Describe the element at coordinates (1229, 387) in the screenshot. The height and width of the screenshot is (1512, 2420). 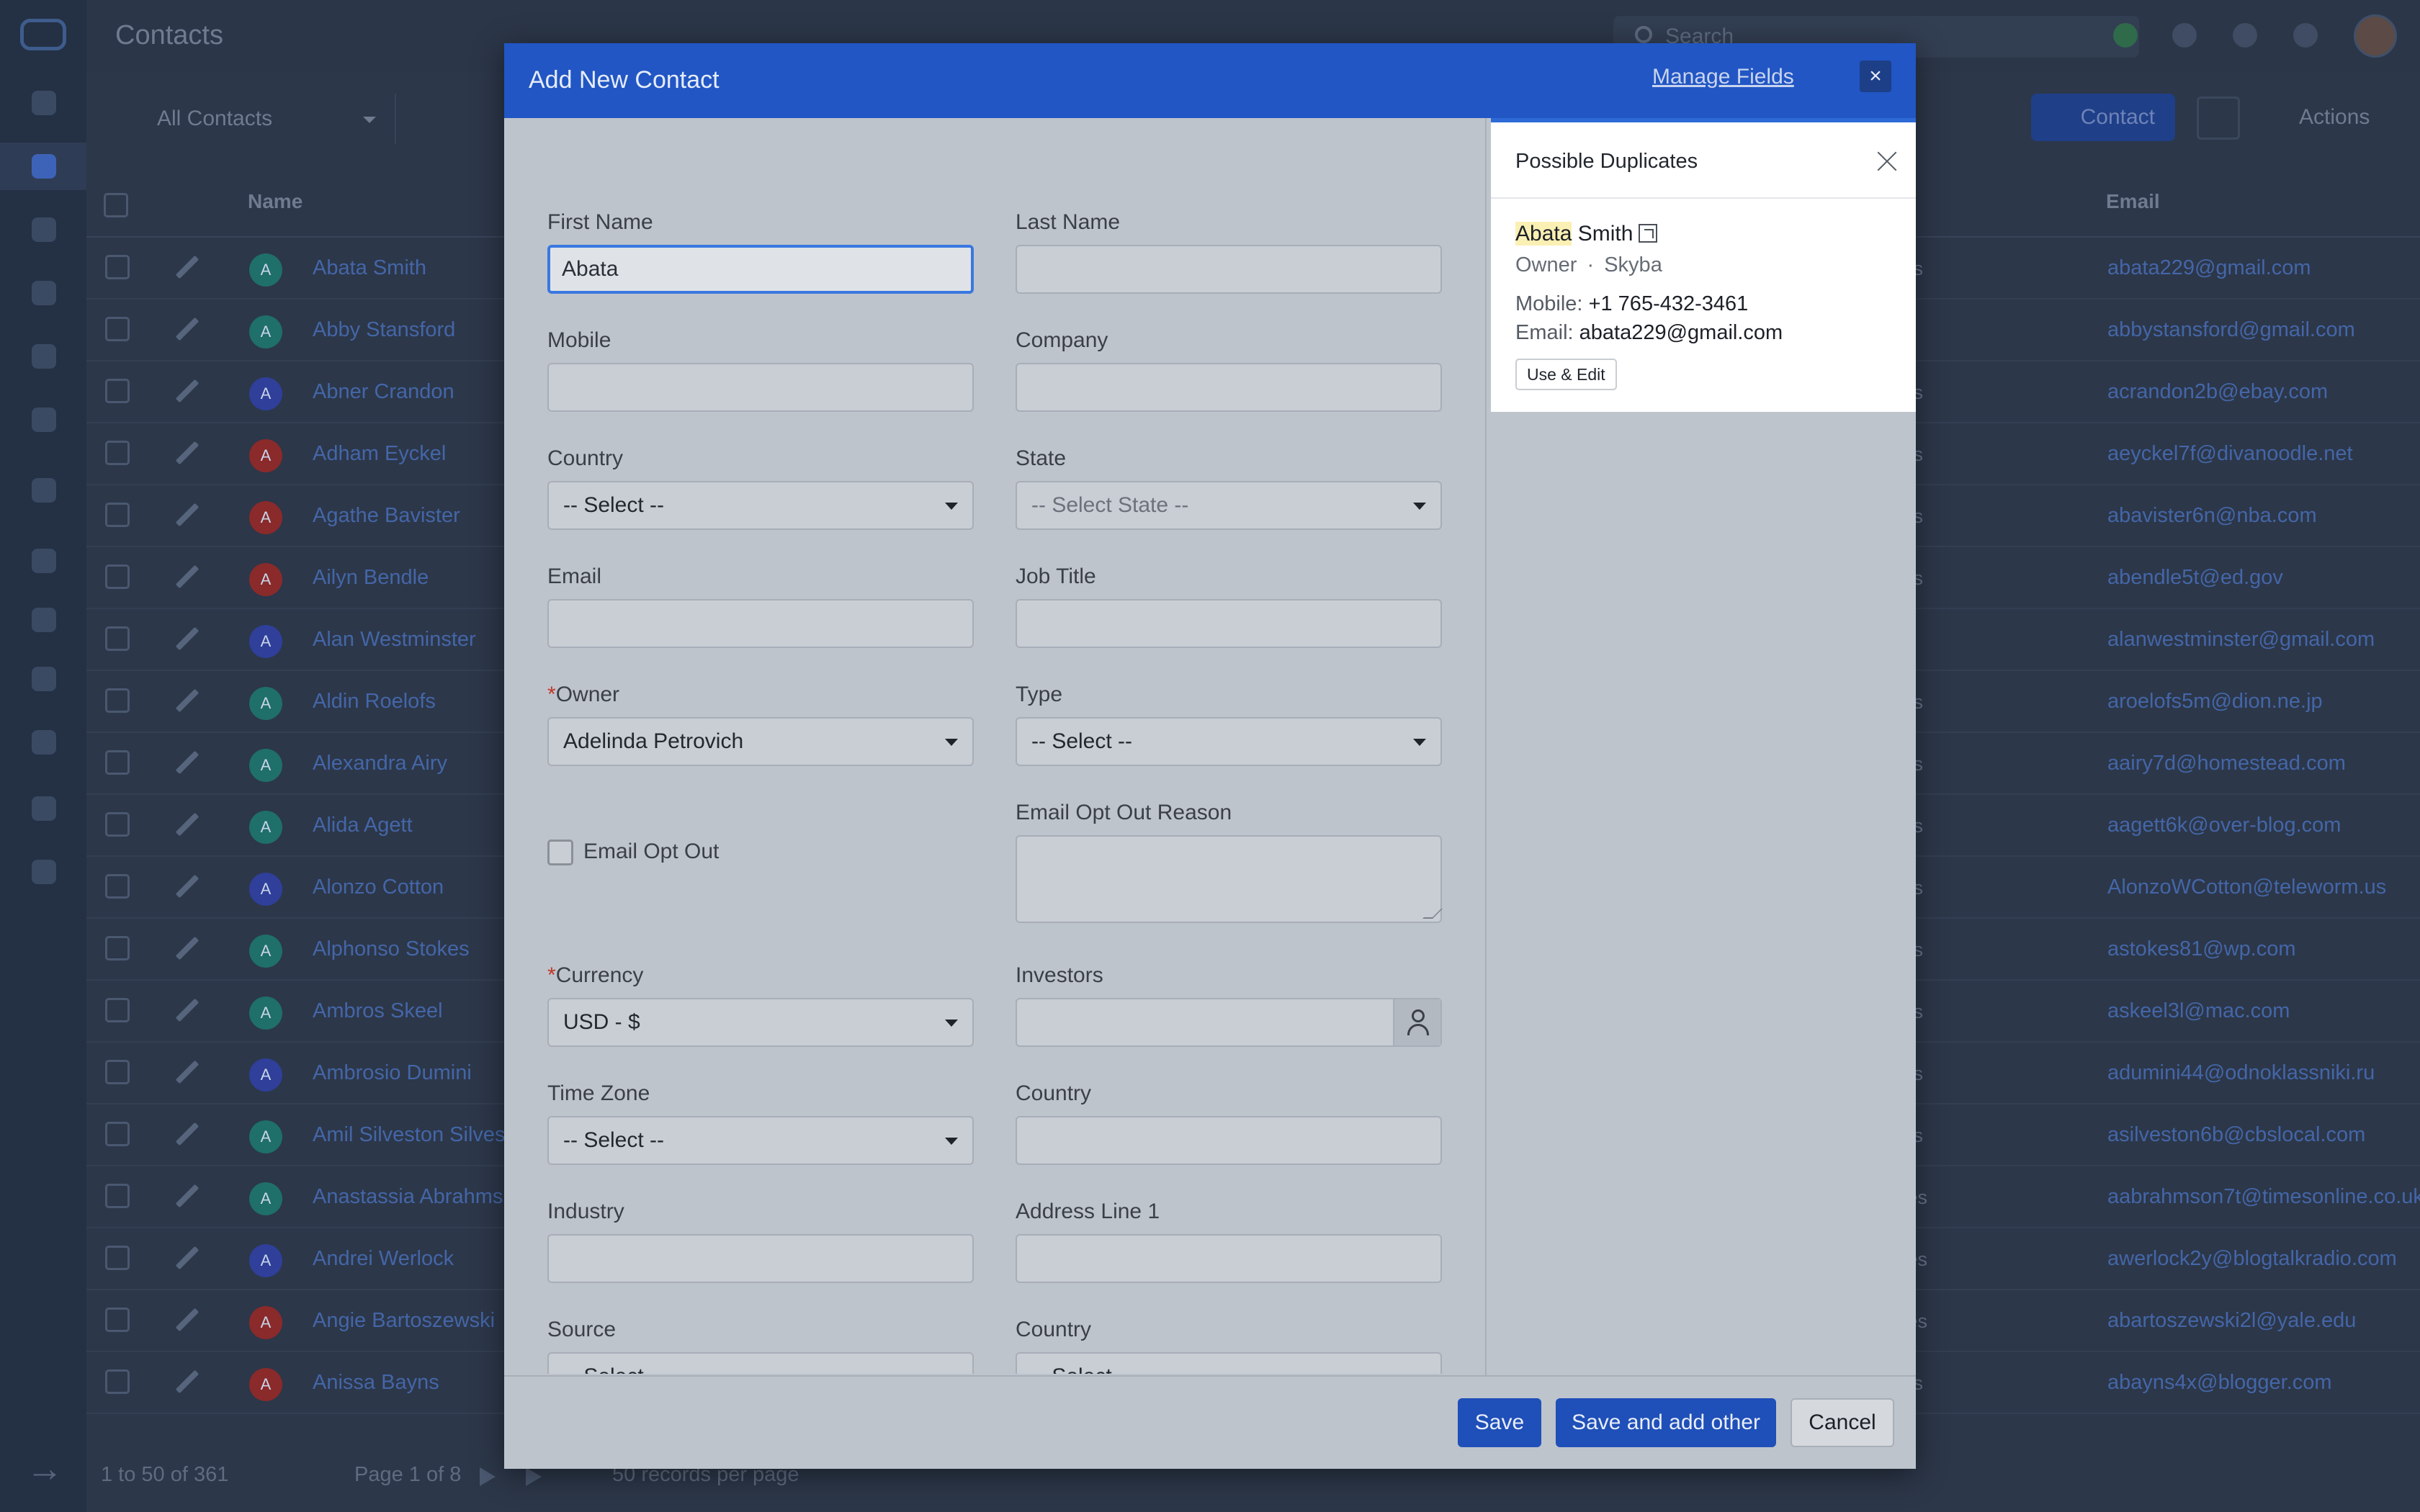
I see `company-field` at that location.